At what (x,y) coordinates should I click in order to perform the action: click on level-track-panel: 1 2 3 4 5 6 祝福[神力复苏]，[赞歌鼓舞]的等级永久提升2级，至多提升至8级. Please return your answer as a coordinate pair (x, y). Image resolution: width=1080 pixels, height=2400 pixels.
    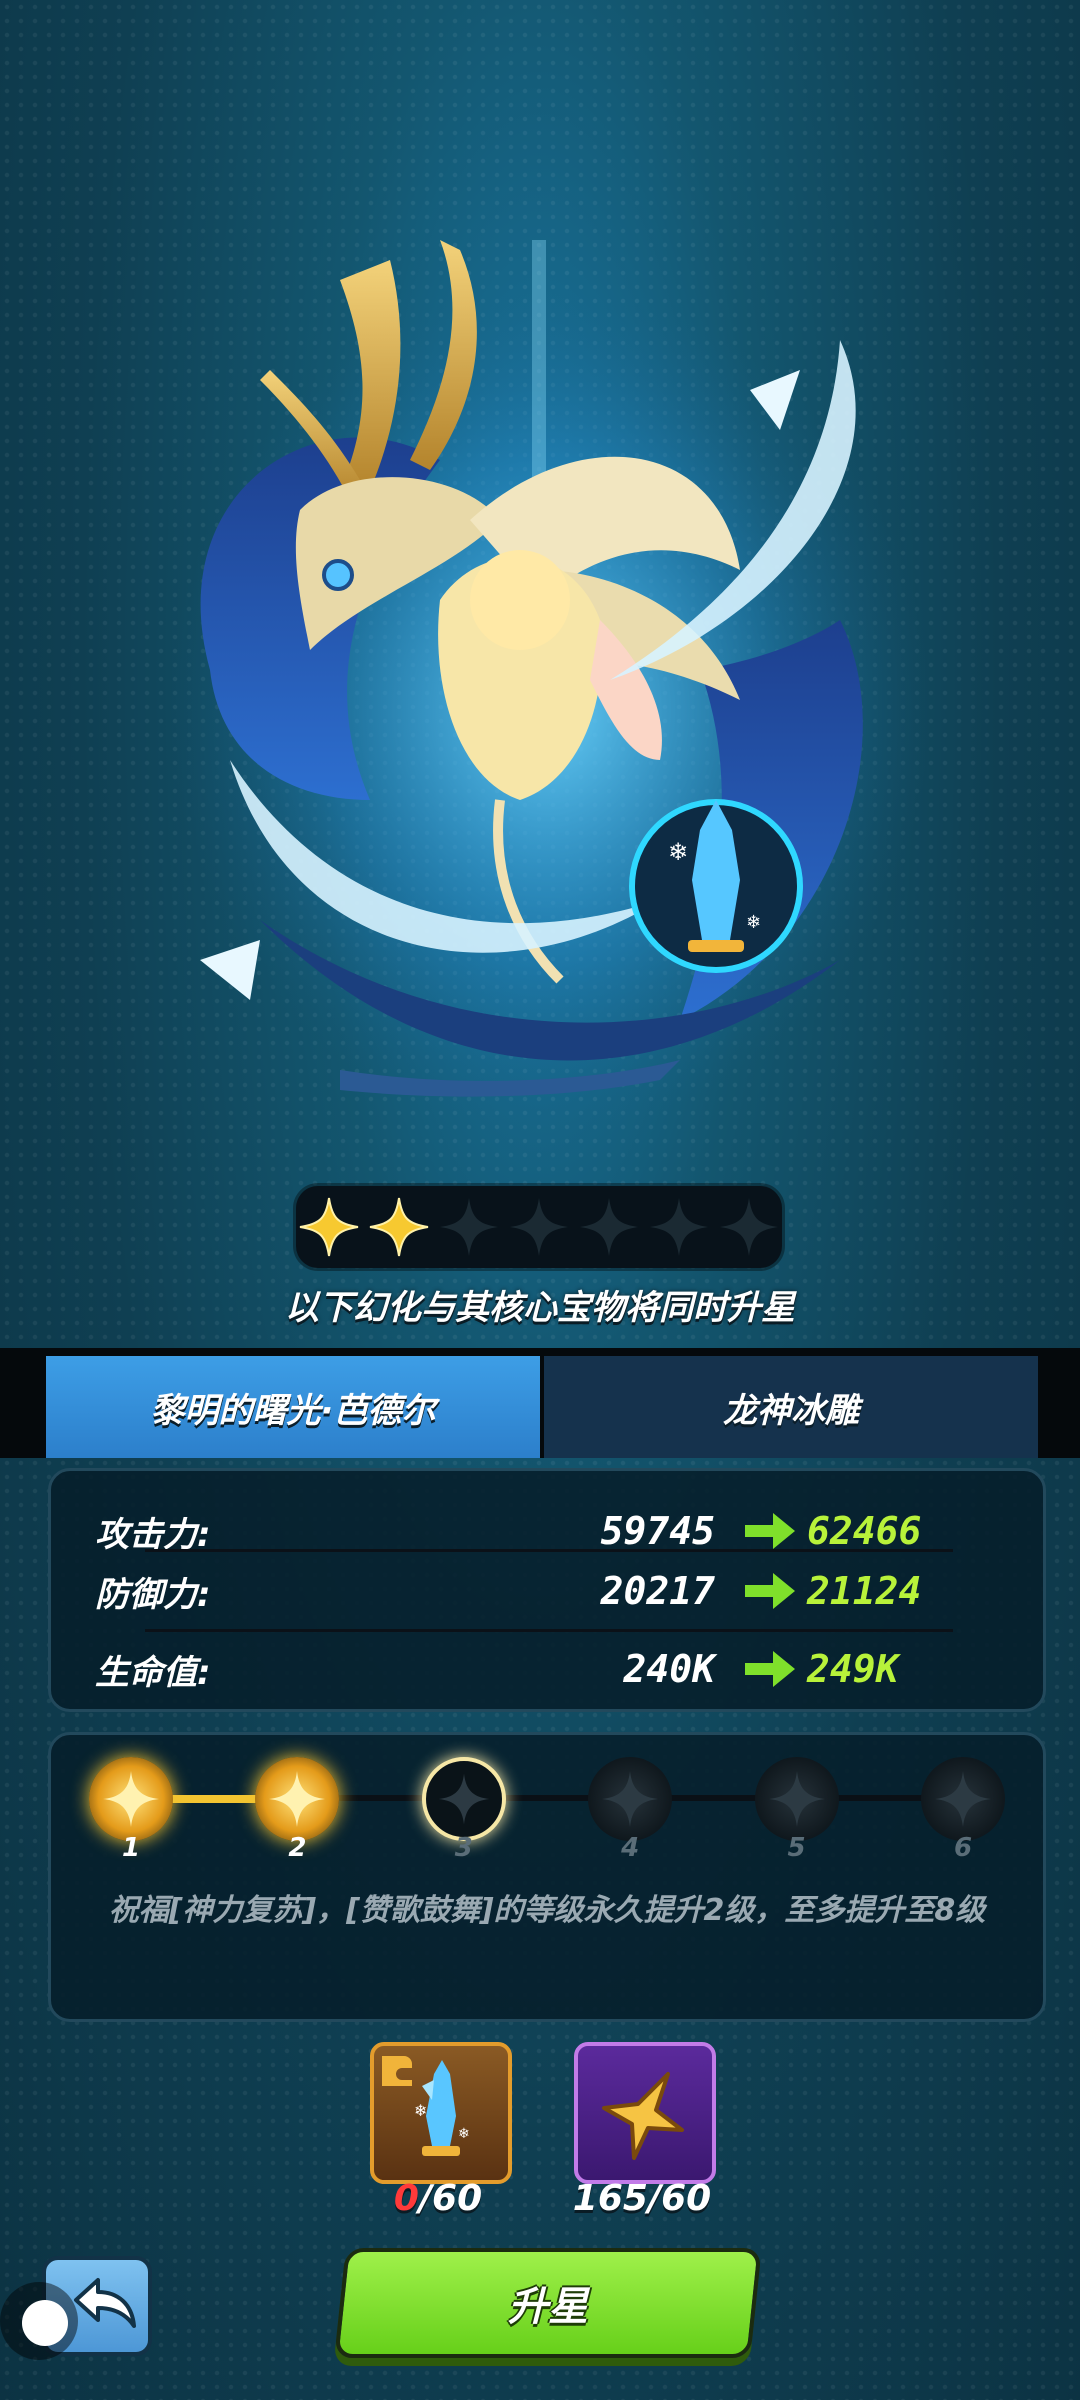
    Looking at the image, I should click on (547, 1877).